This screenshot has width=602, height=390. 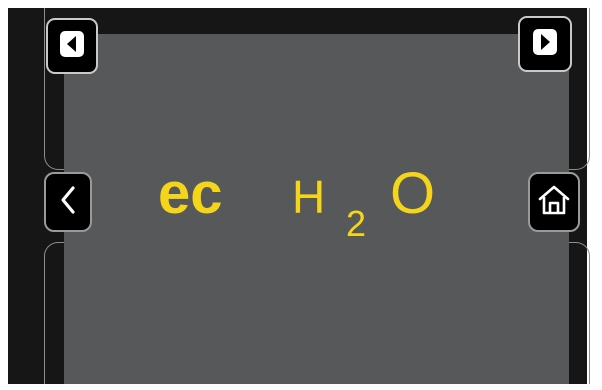 I want to click on home-icon, so click(x=554, y=202).